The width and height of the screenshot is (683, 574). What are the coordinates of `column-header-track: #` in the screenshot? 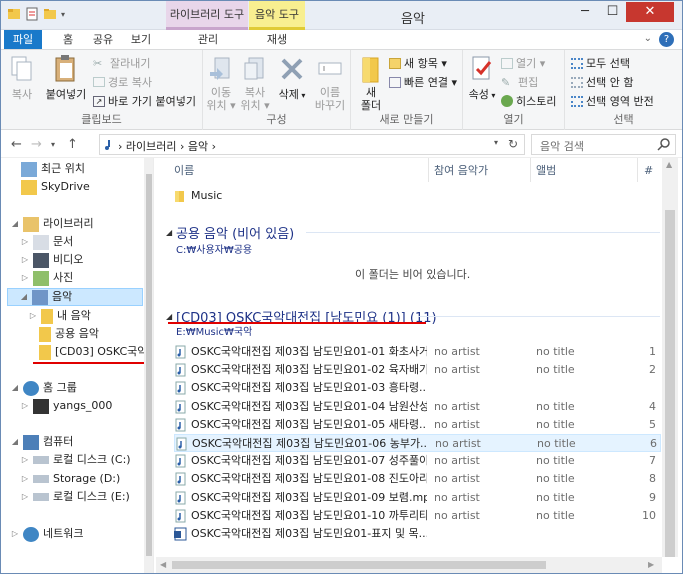 It's located at (648, 170).